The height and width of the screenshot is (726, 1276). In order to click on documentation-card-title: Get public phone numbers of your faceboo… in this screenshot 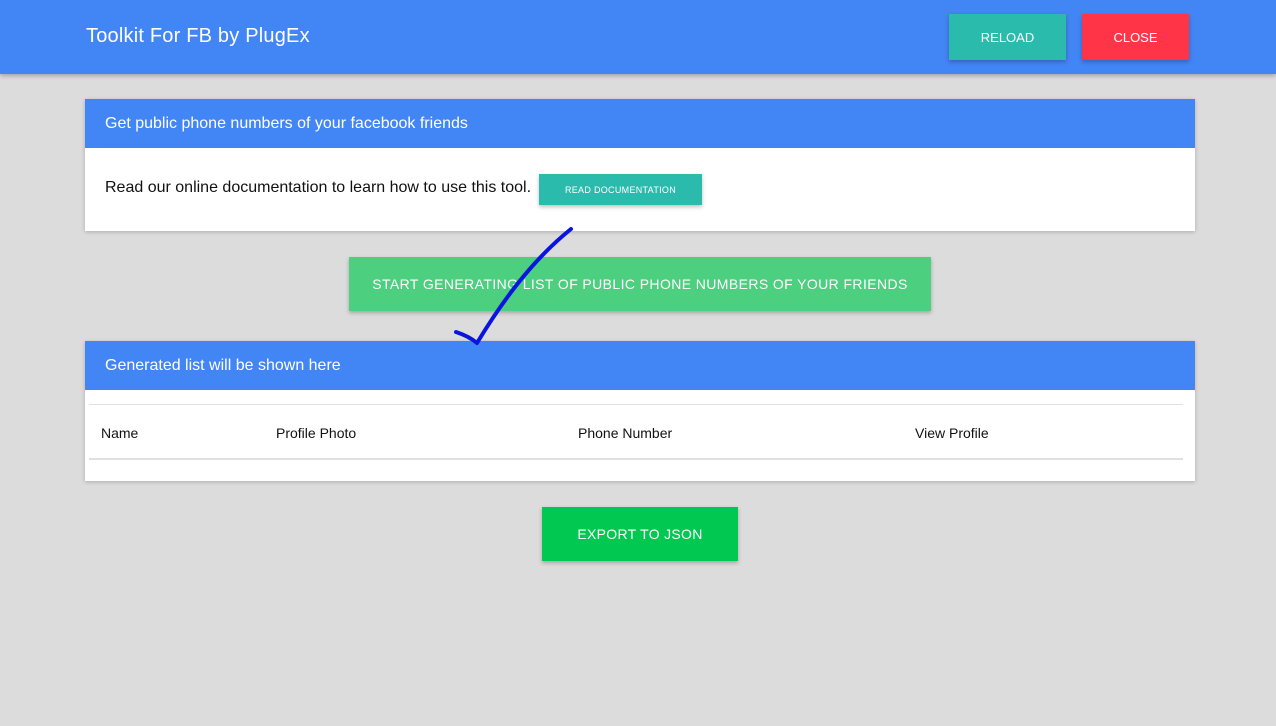, I will do `click(640, 123)`.